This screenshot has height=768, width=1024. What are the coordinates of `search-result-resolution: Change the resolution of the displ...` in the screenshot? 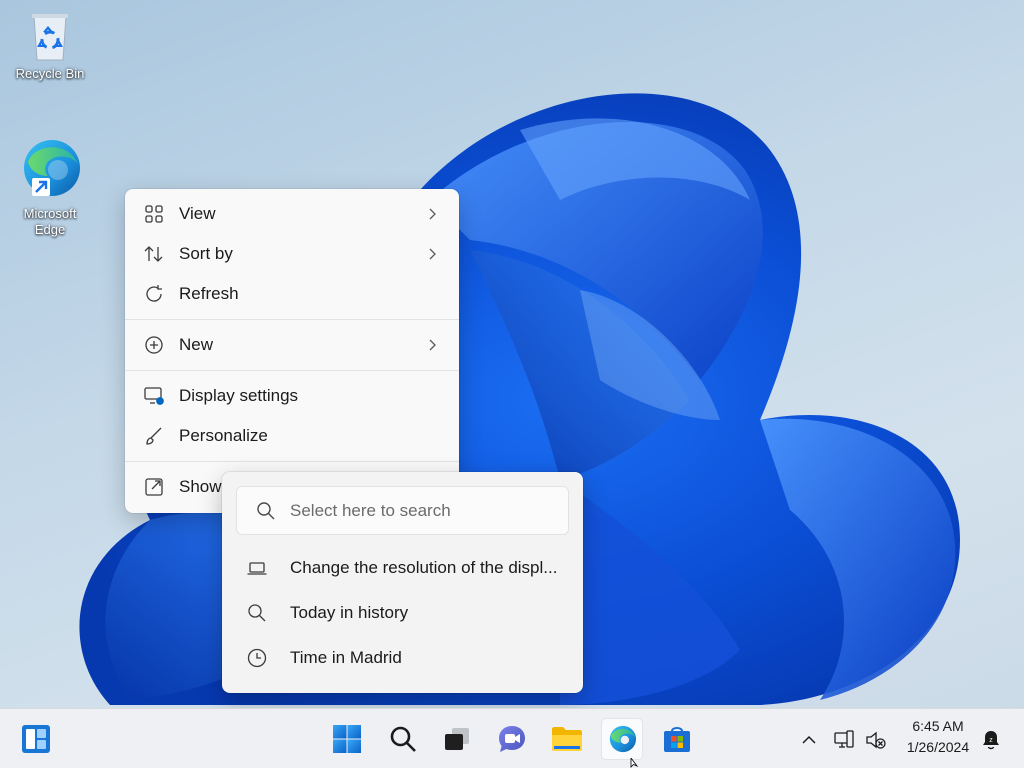 It's located at (411, 568).